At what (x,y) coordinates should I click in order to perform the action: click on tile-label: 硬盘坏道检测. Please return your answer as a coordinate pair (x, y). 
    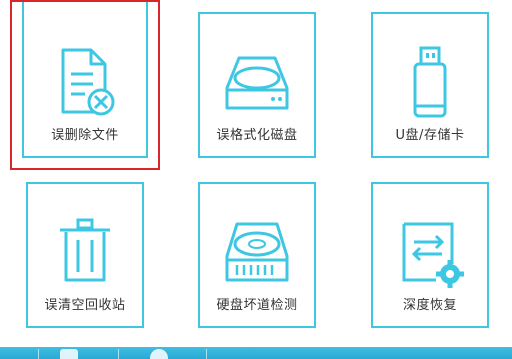
    Looking at the image, I should click on (257, 305).